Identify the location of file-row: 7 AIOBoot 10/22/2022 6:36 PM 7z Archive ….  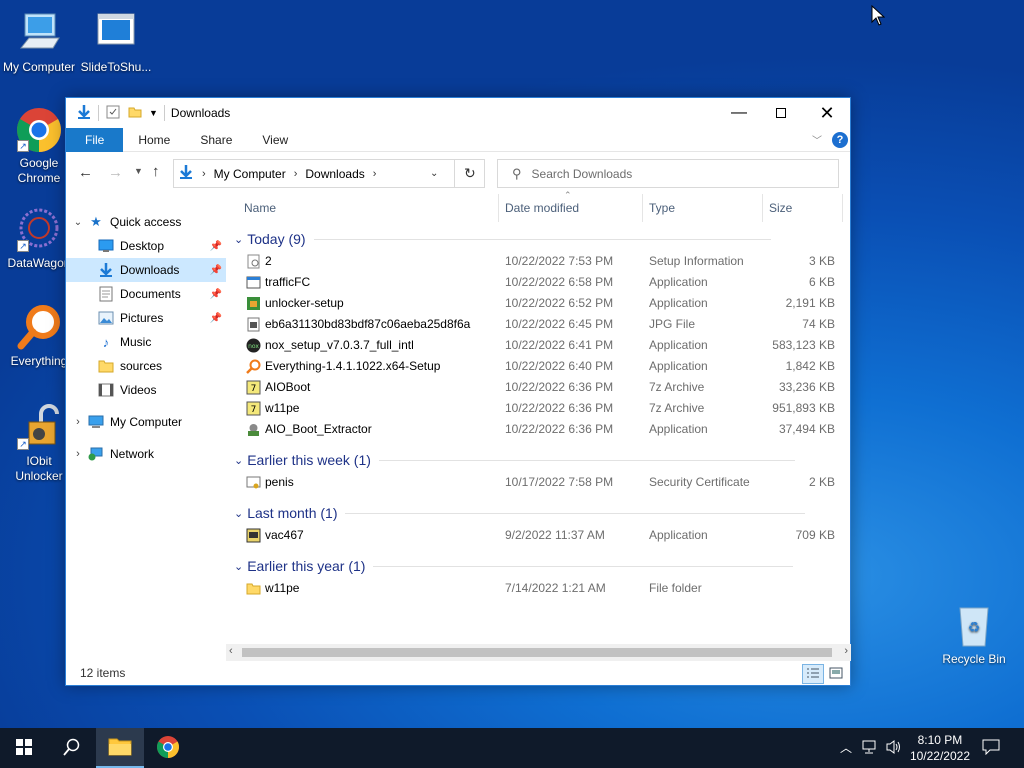
(537, 387).